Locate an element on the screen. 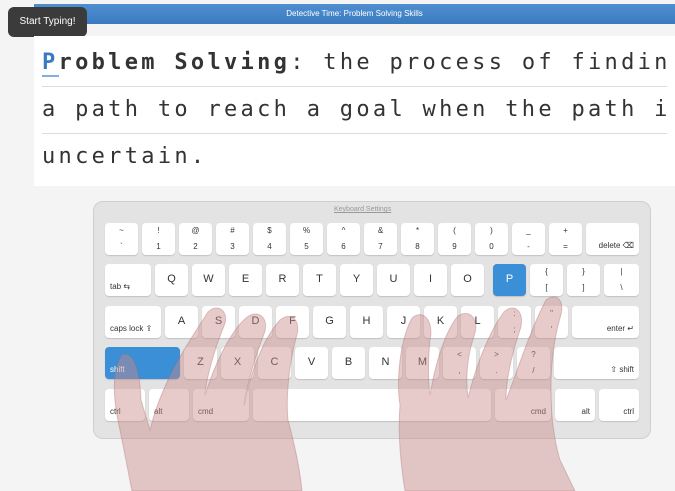 The width and height of the screenshot is (675, 491). key-backslash: | \ is located at coordinates (621, 280).